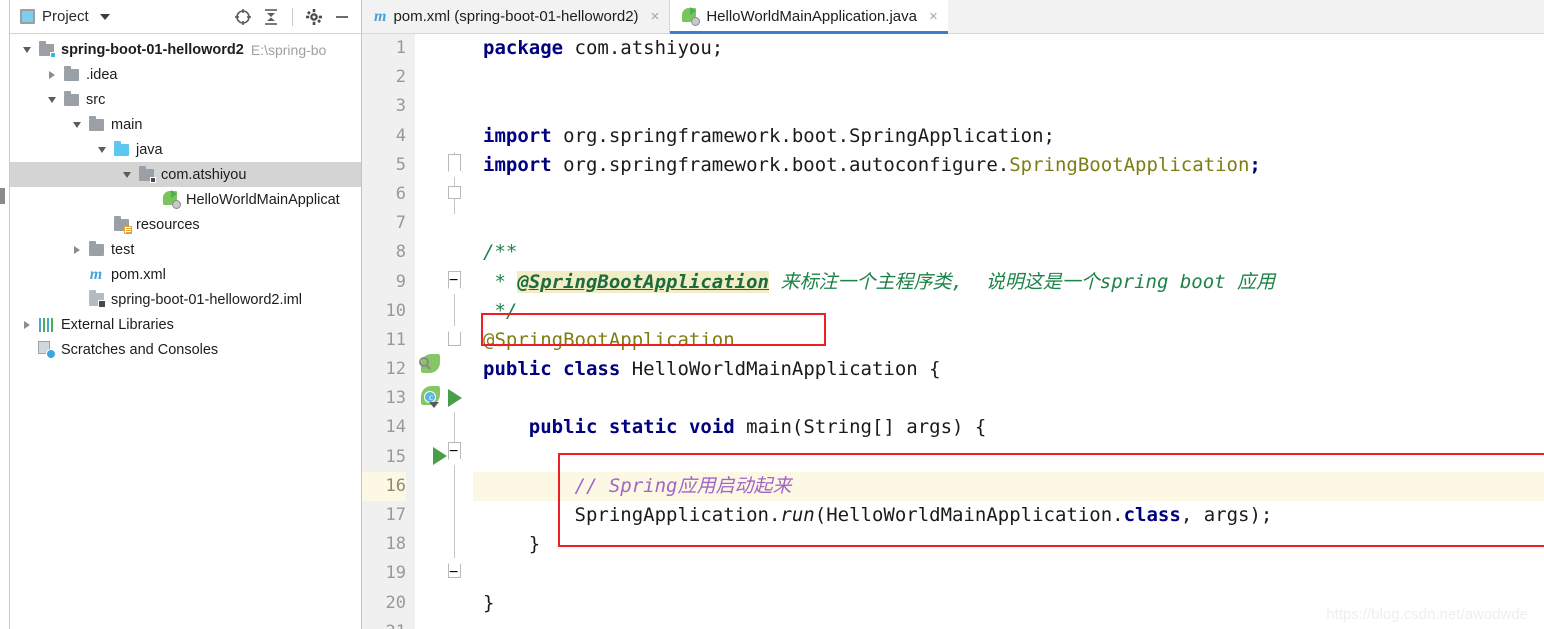  What do you see at coordinates (516, 16) in the screenshot?
I see `editor-tab-pom-xml: m pom.xml (spring-boot-01-helloword2) ×` at bounding box center [516, 16].